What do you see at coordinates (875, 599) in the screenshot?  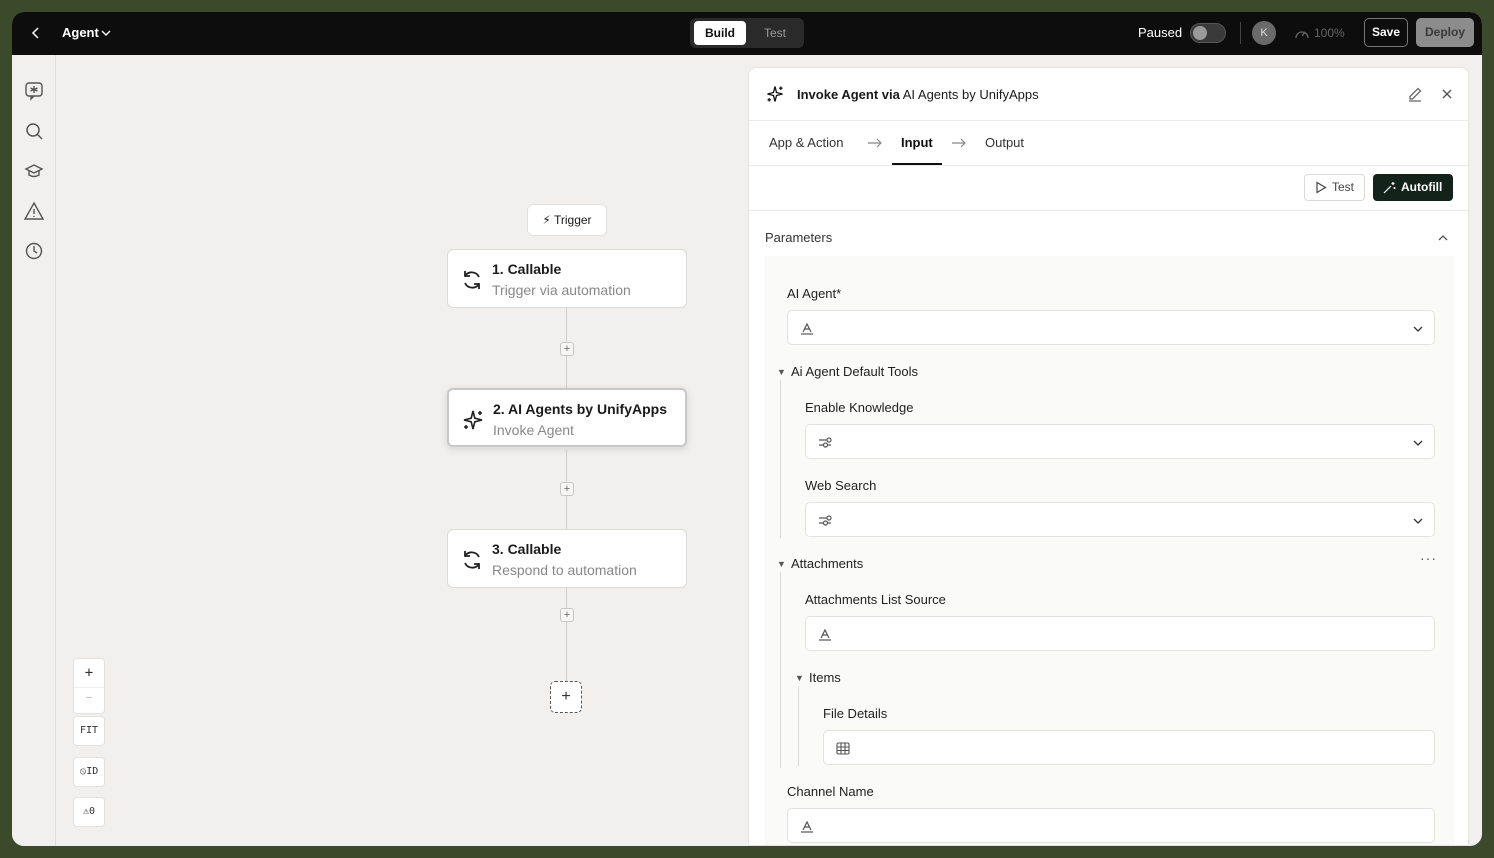 I see `attachments-list-source-label: Attachments List Source` at bounding box center [875, 599].